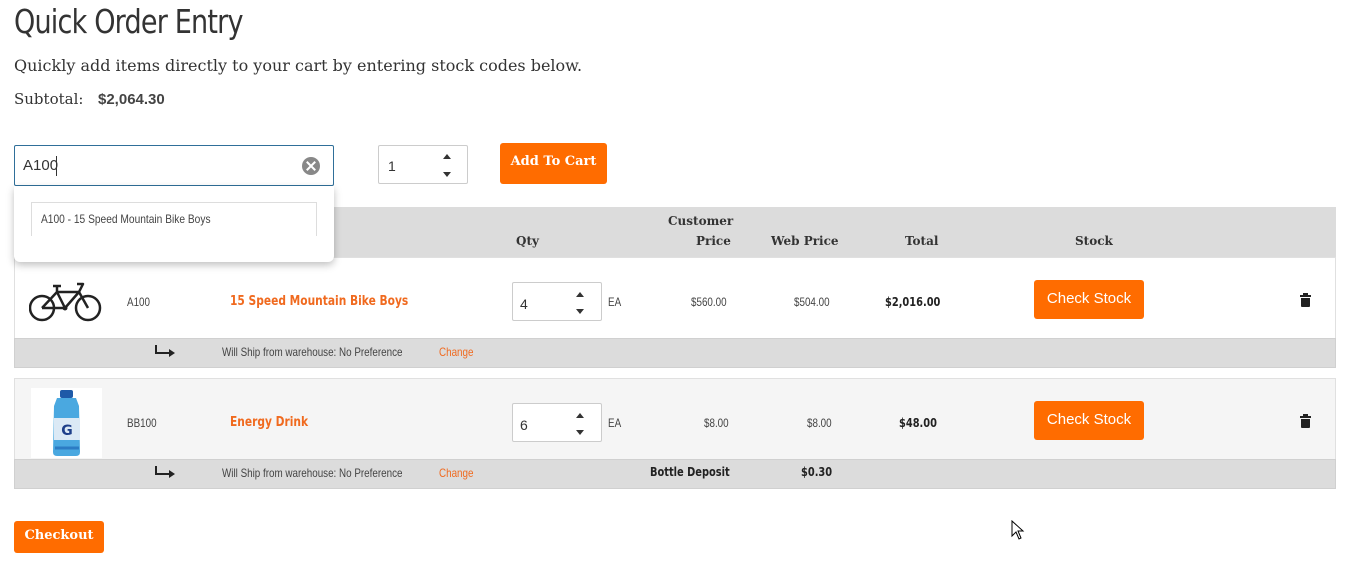 Image resolution: width=1356 pixels, height=563 pixels. What do you see at coordinates (423, 164) in the screenshot?
I see `entry-qty-stepper: 1` at bounding box center [423, 164].